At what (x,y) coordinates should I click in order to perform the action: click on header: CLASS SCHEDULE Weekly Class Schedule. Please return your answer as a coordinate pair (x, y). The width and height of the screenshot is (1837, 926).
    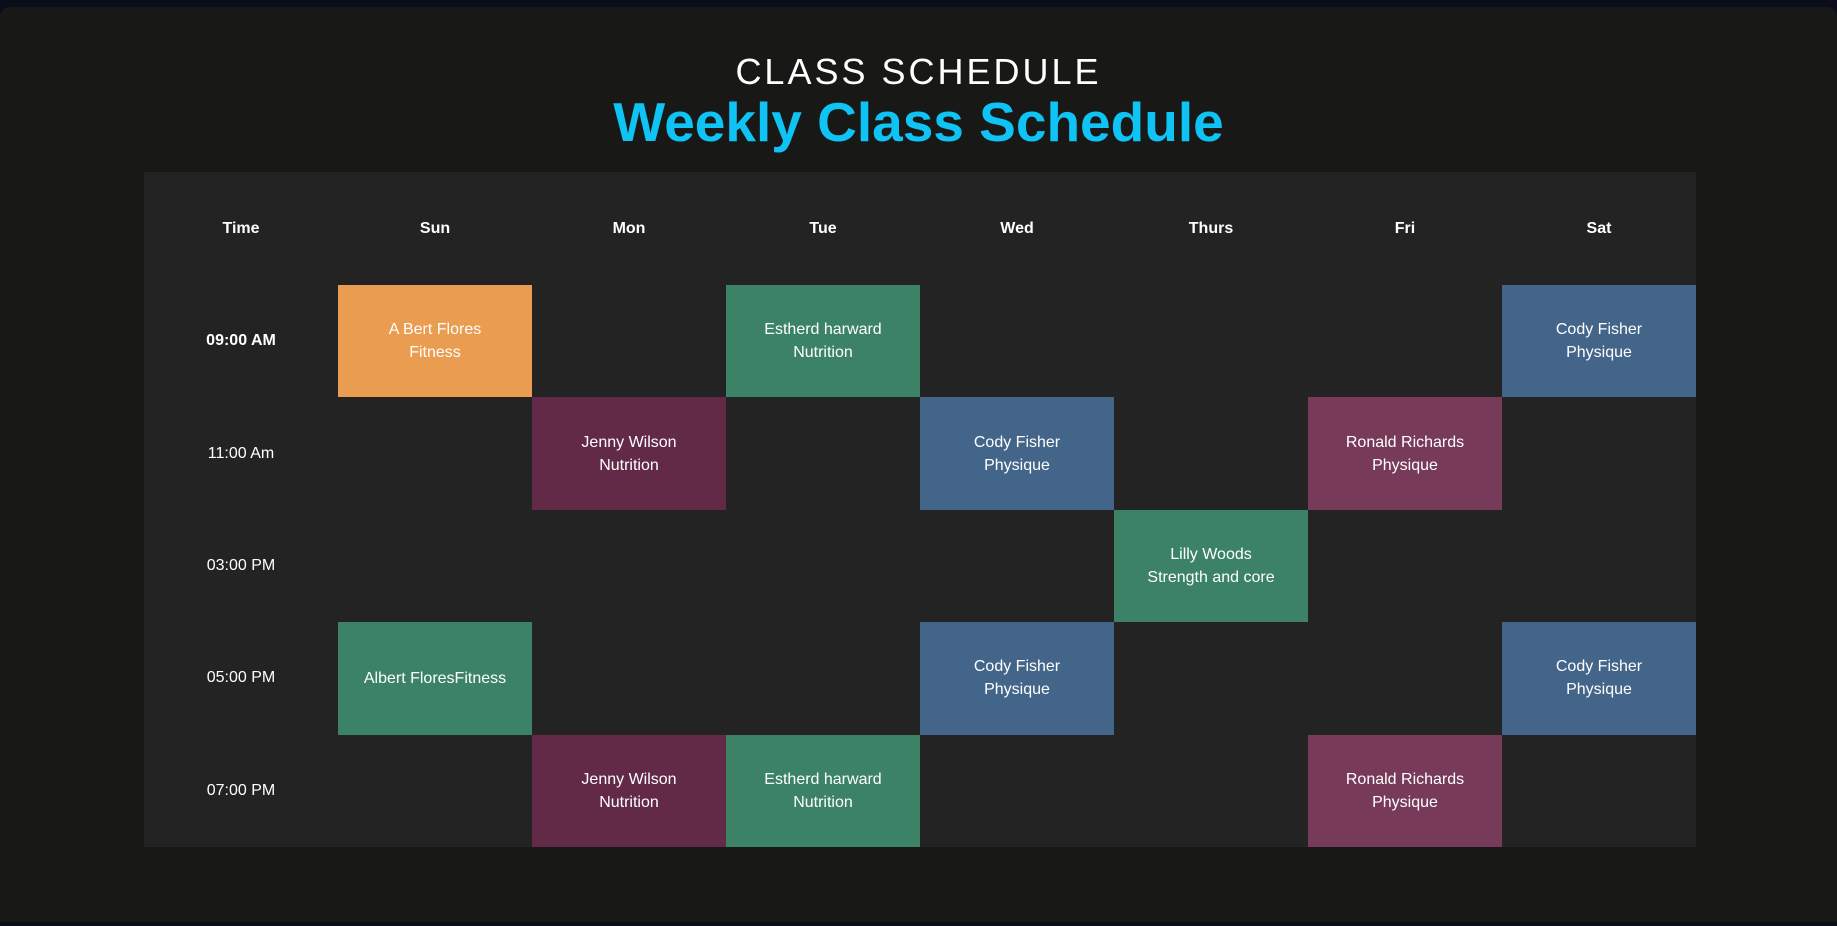
    Looking at the image, I should click on (918, 102).